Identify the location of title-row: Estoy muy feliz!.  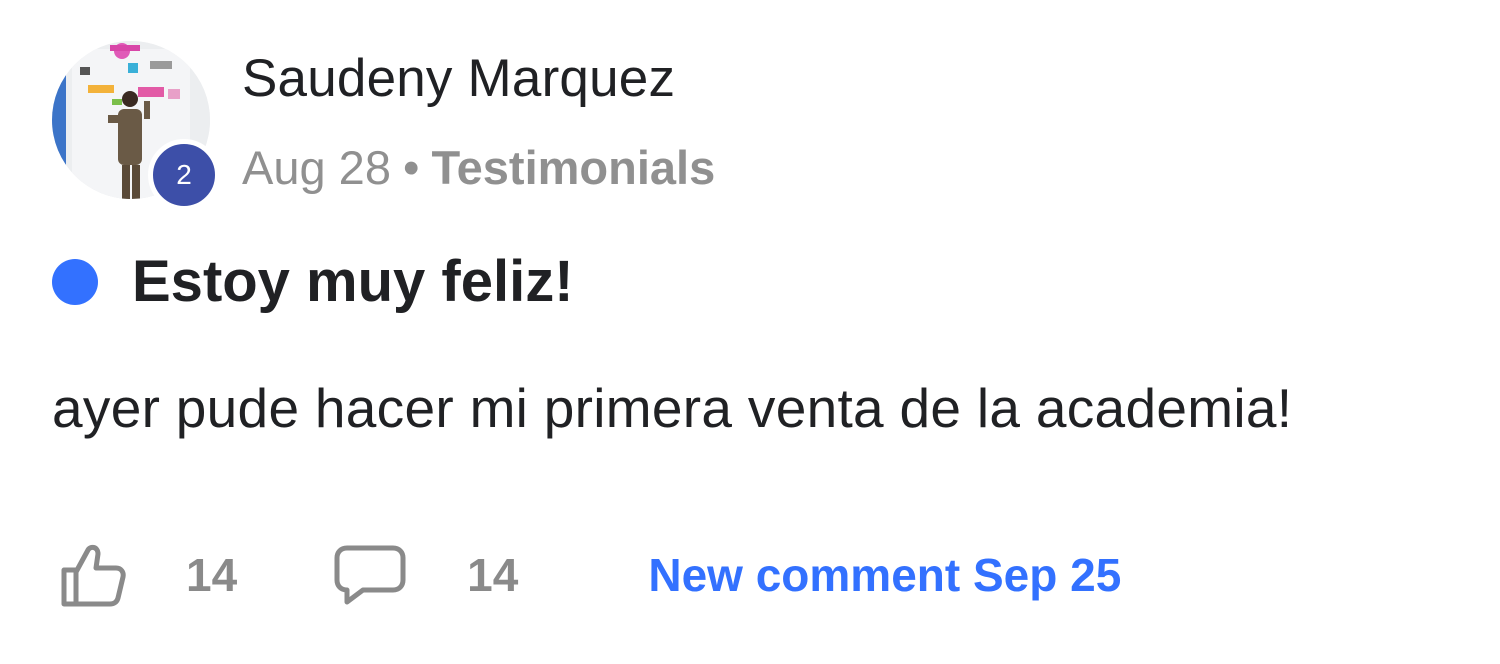
(313, 281).